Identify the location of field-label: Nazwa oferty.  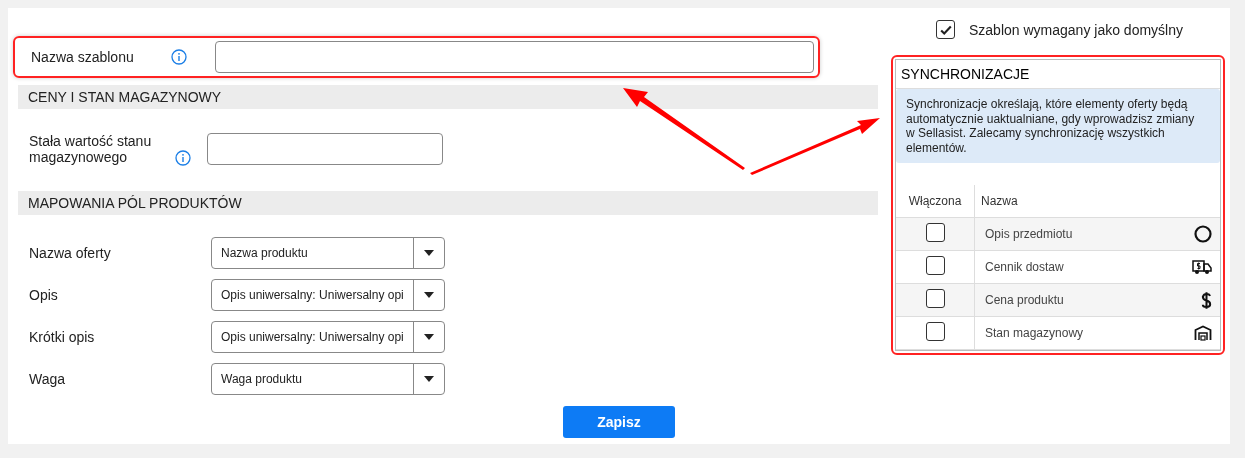
(70, 253).